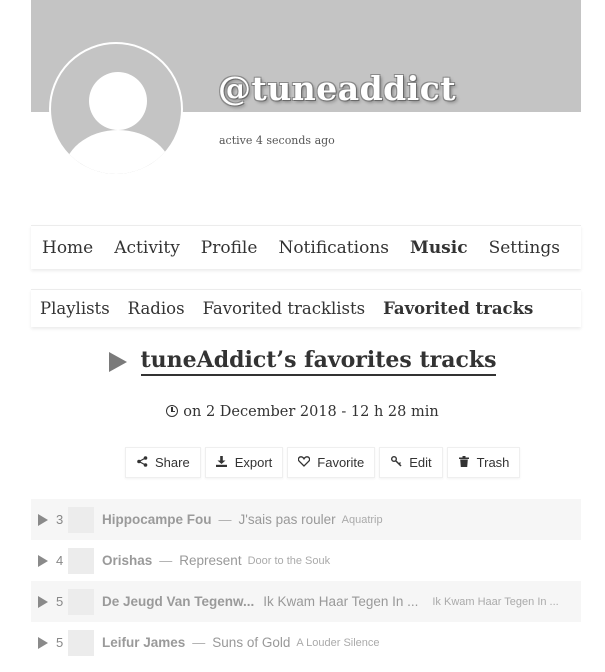  What do you see at coordinates (127, 560) in the screenshot?
I see `track-artist: Orishas` at bounding box center [127, 560].